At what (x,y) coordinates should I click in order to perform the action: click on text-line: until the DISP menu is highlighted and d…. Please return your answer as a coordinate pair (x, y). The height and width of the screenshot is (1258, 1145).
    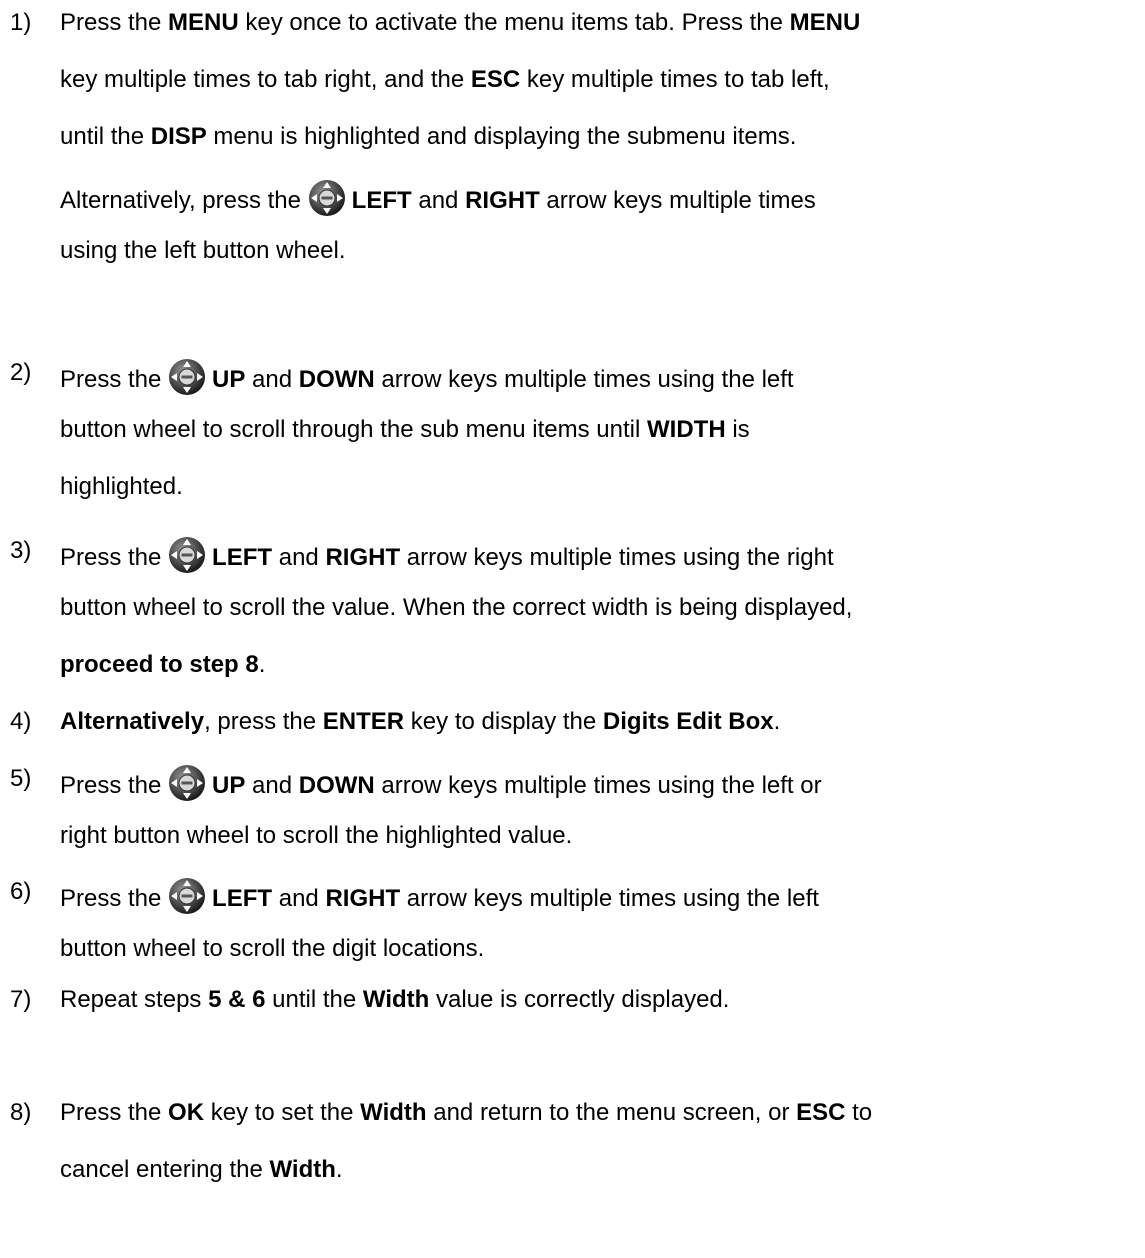
    Looking at the image, I should click on (602, 137).